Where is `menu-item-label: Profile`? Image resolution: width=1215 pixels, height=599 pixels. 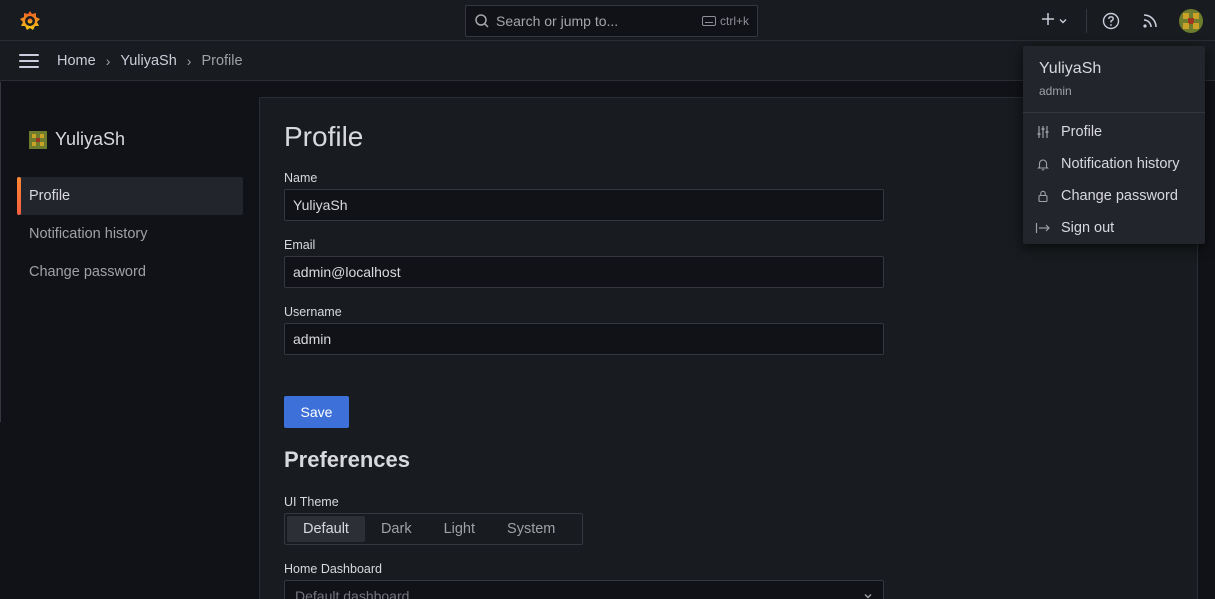 menu-item-label: Profile is located at coordinates (1082, 132).